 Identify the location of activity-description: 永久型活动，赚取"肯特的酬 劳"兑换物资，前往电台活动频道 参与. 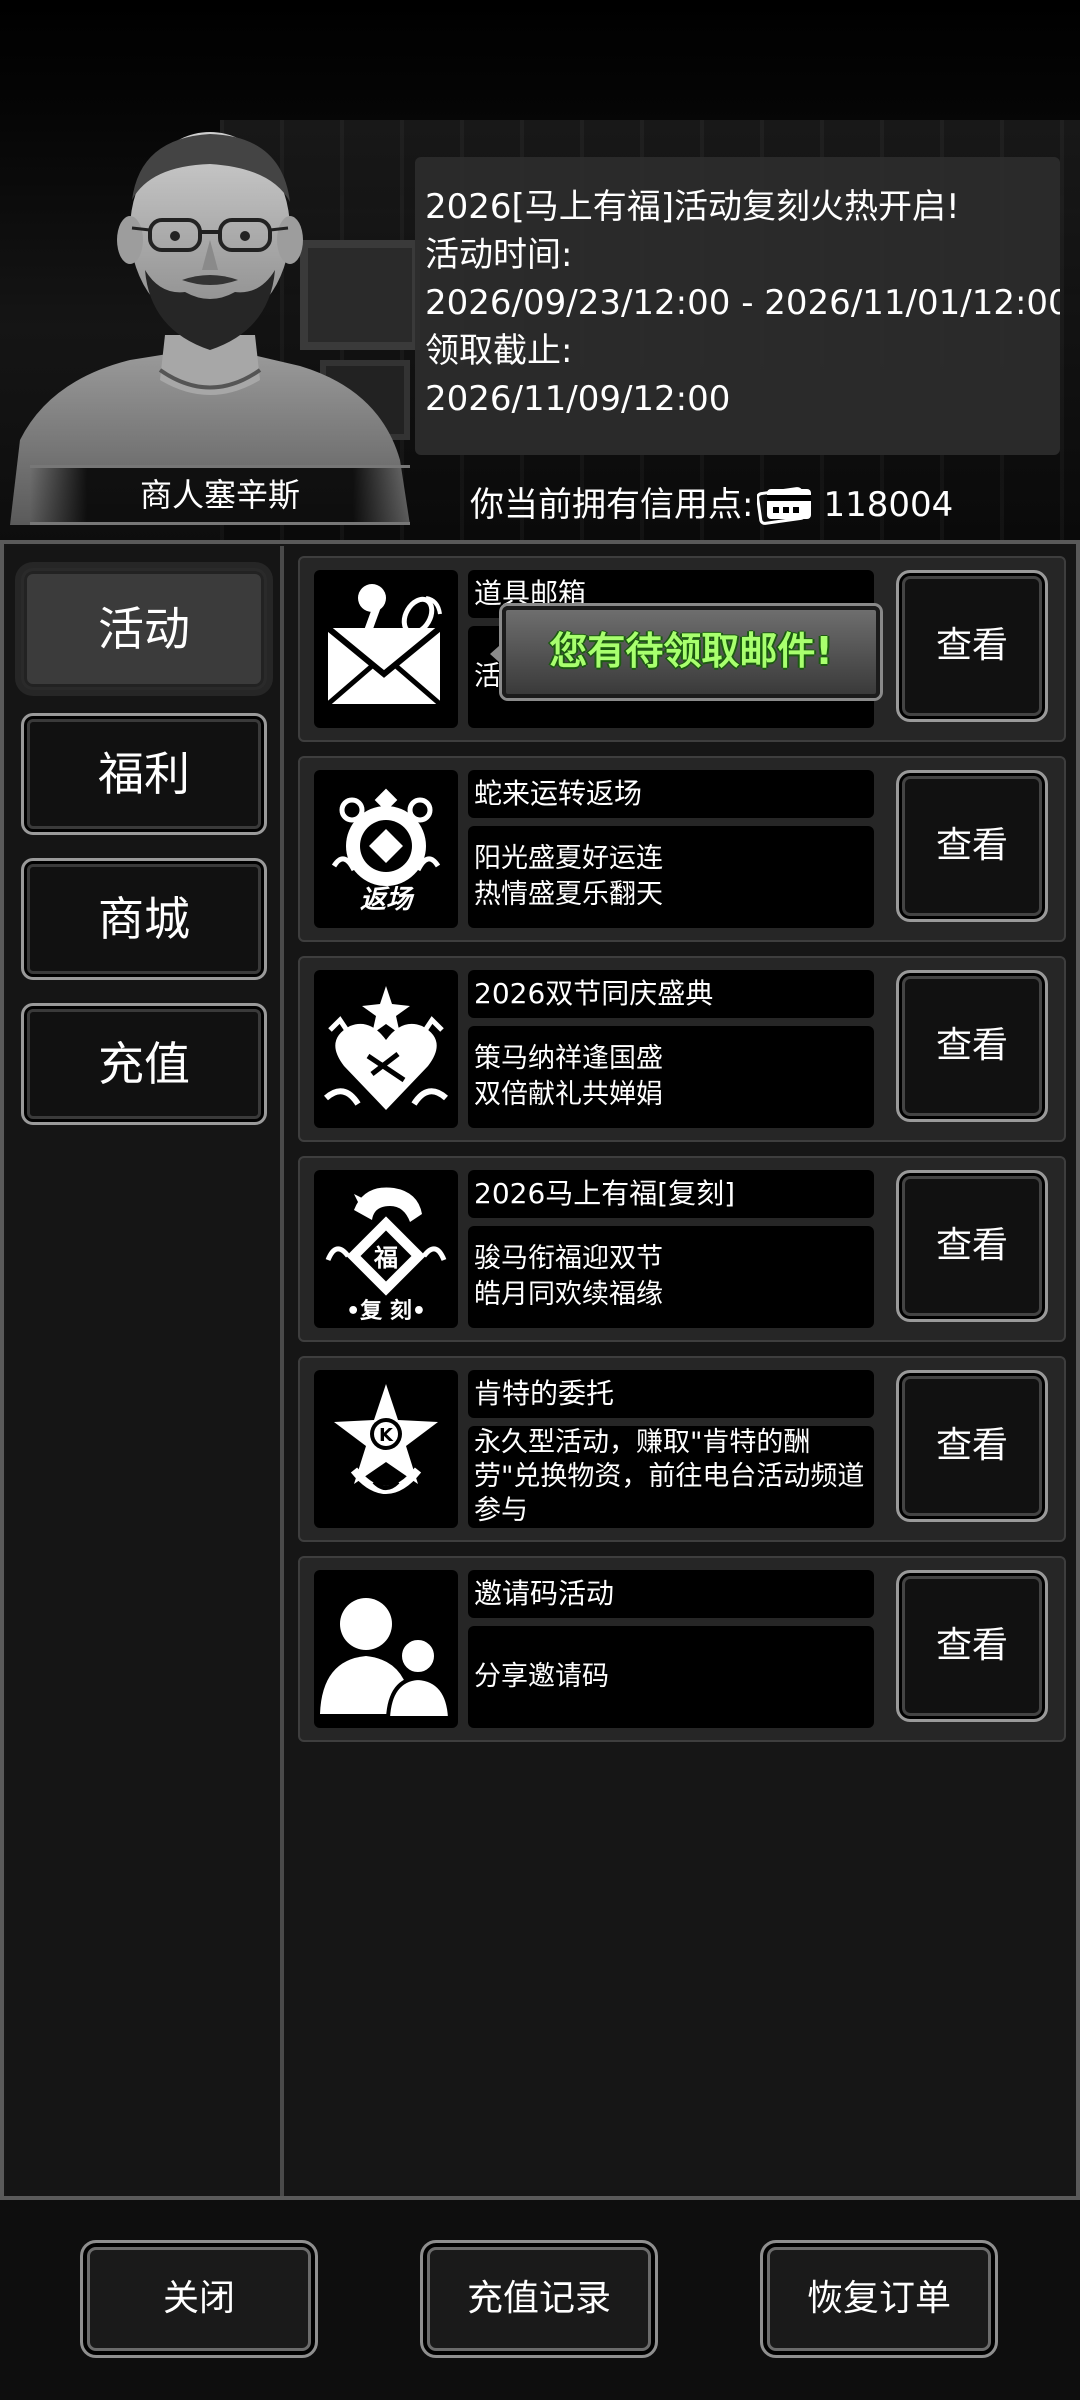
(671, 1477).